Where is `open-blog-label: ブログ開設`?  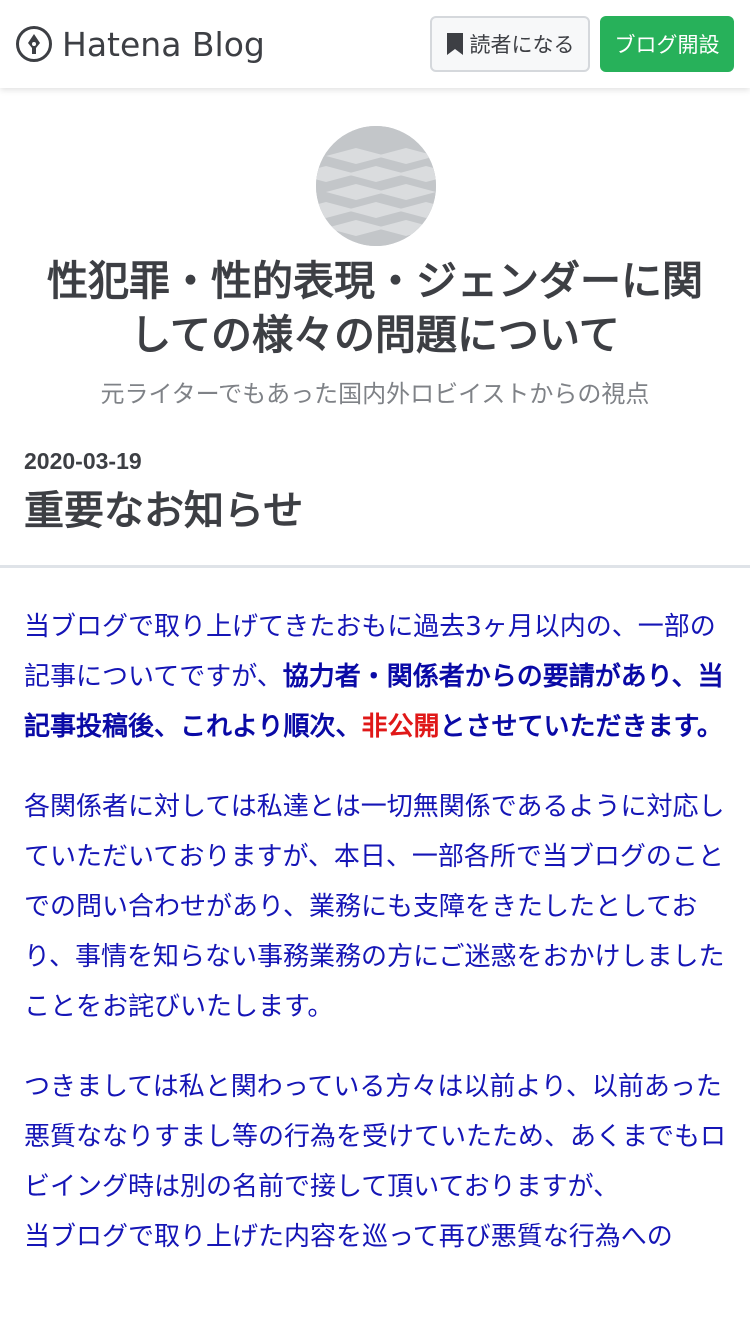
open-blog-label: ブログ開設 is located at coordinates (667, 45).